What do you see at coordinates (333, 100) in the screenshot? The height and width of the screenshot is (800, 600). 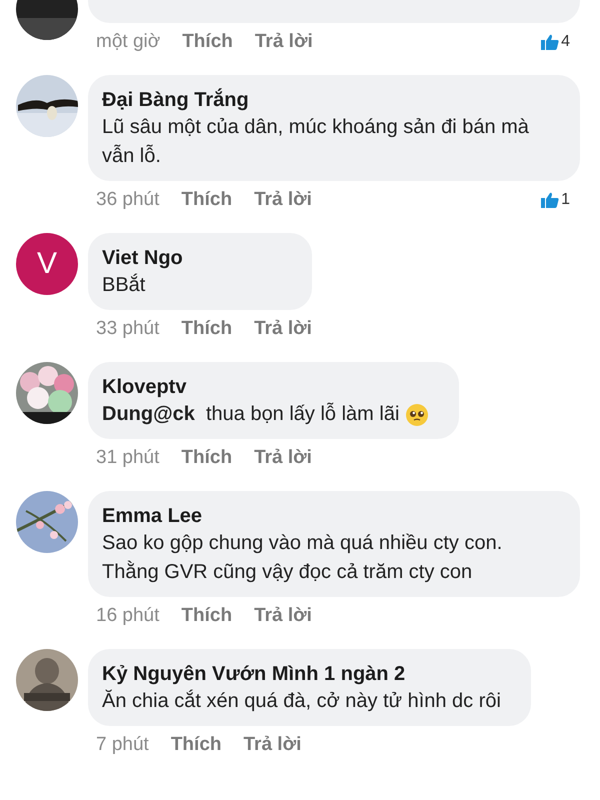 I see `author-name: Đại Bàng Trắng` at bounding box center [333, 100].